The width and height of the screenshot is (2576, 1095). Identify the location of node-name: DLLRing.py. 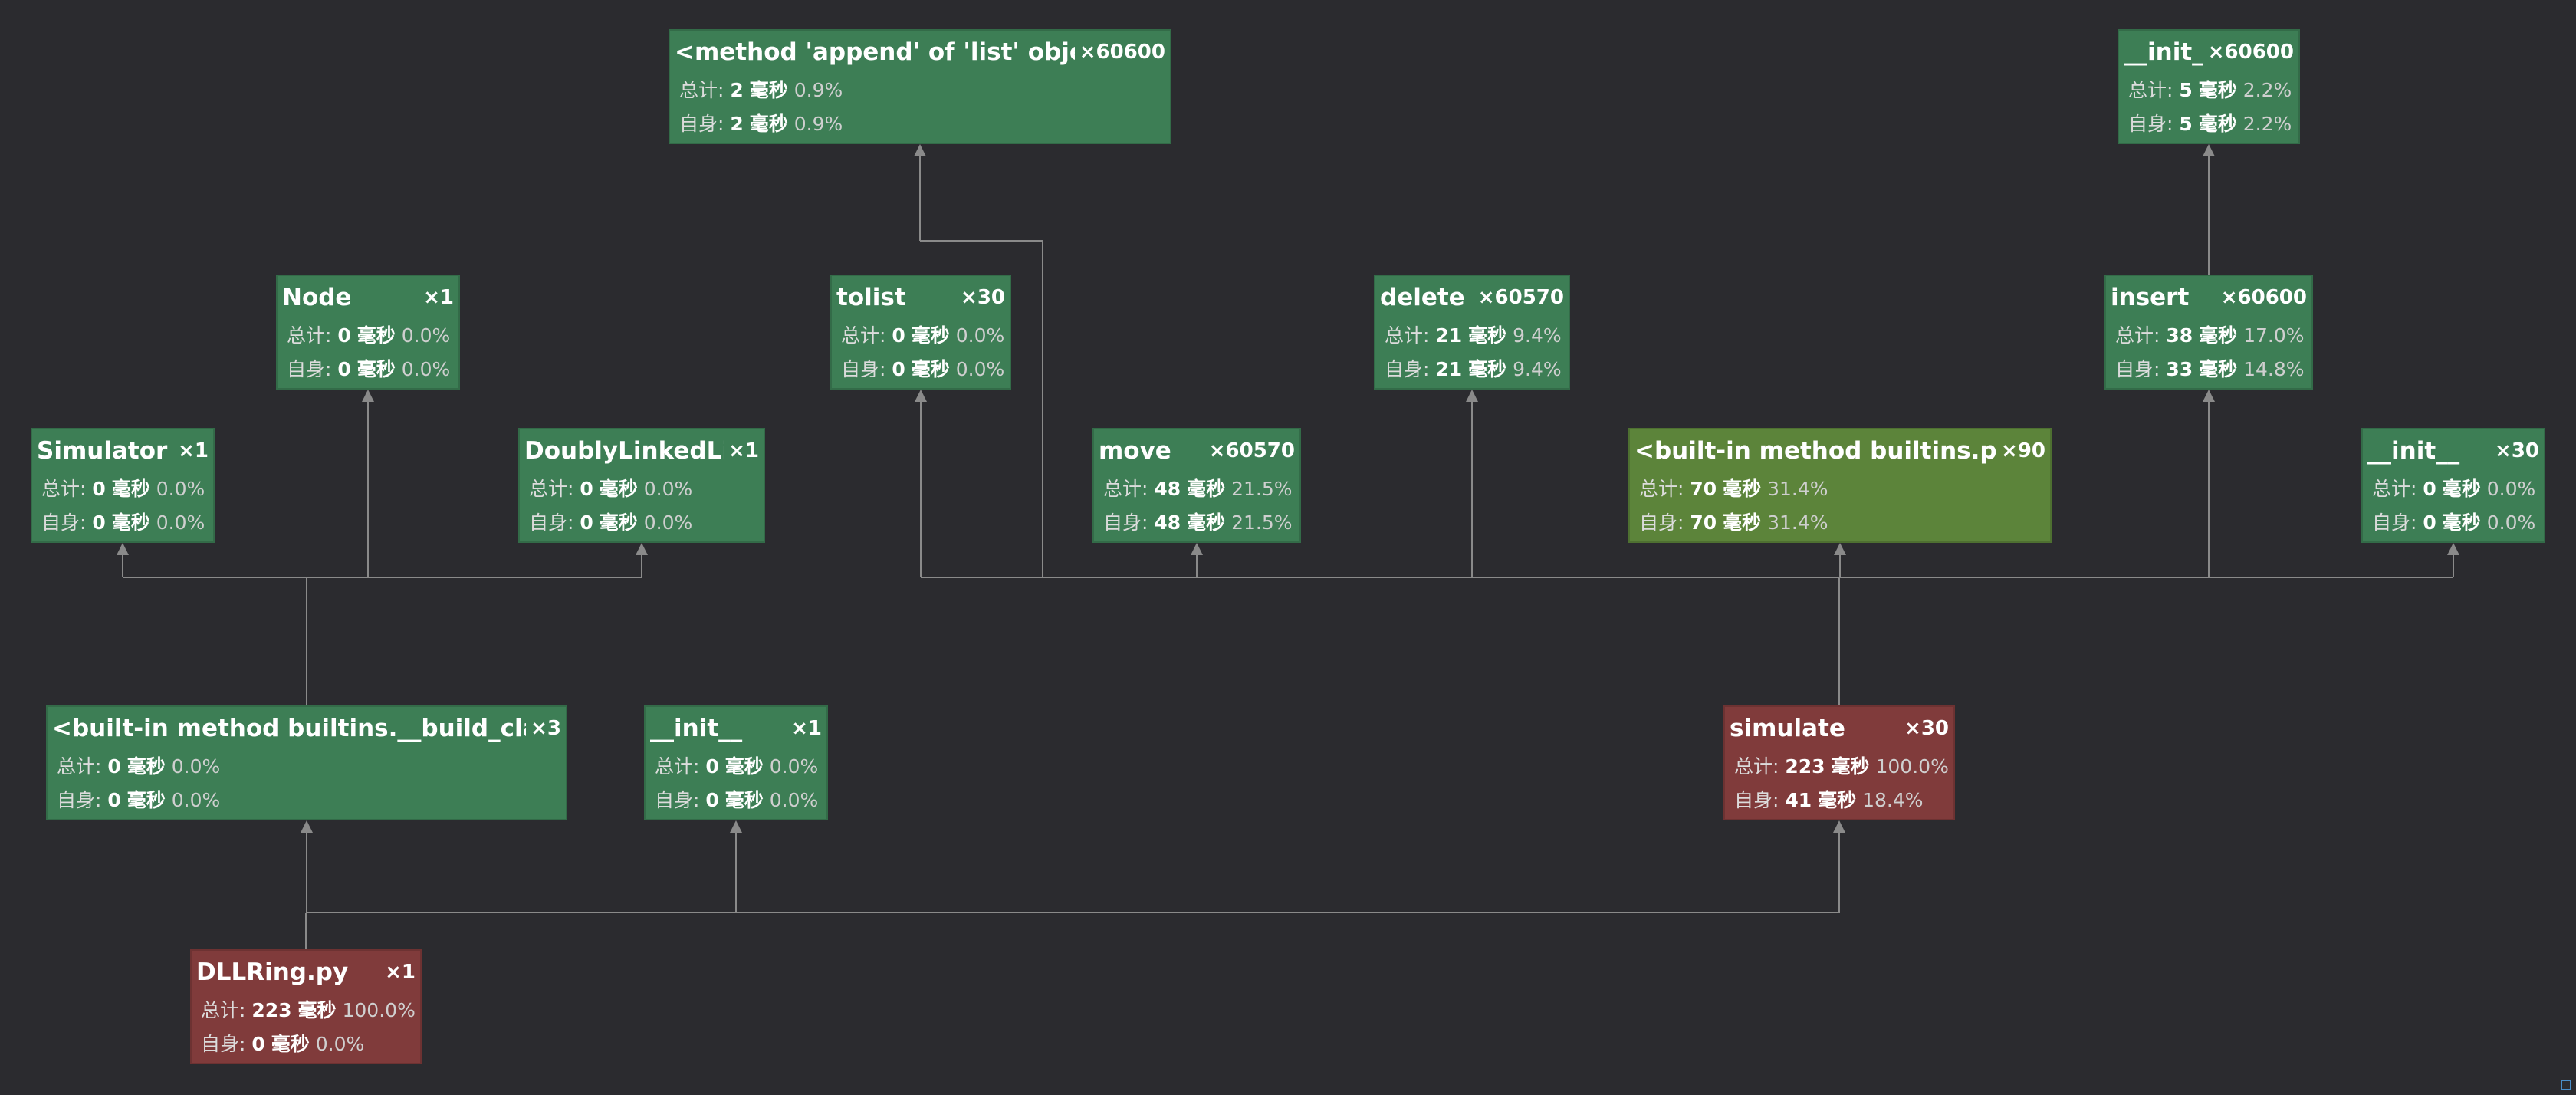
(273, 973).